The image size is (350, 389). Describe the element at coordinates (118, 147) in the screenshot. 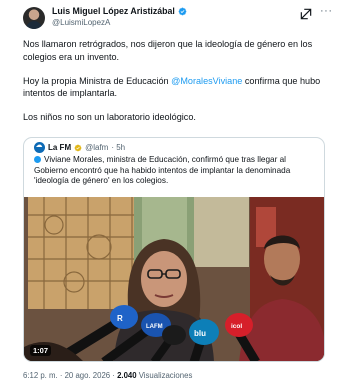

I see `quoted-timestamp: · 5h` at that location.